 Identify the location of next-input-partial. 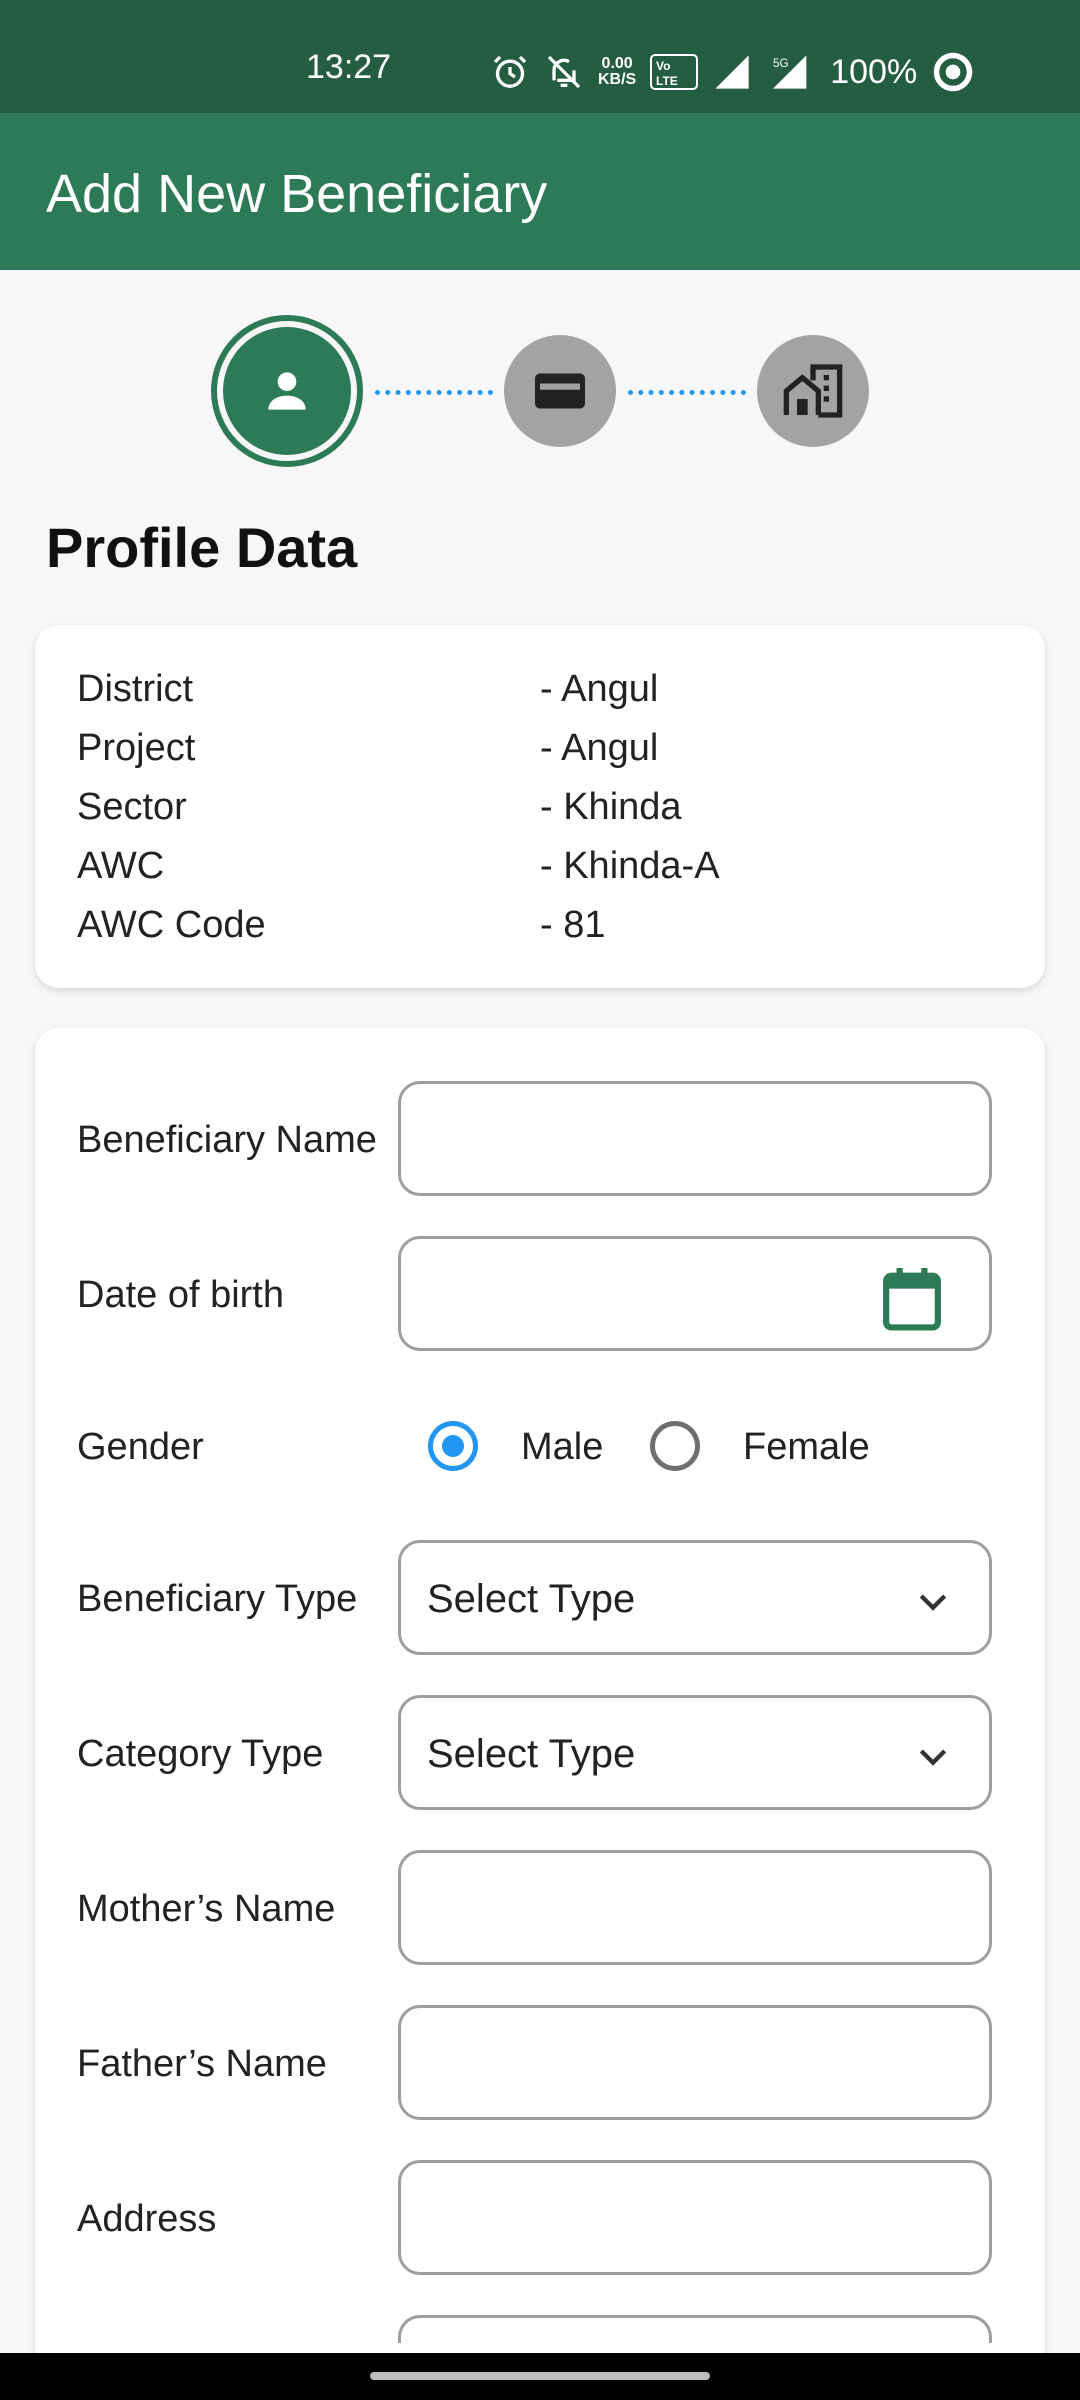
(695, 2329).